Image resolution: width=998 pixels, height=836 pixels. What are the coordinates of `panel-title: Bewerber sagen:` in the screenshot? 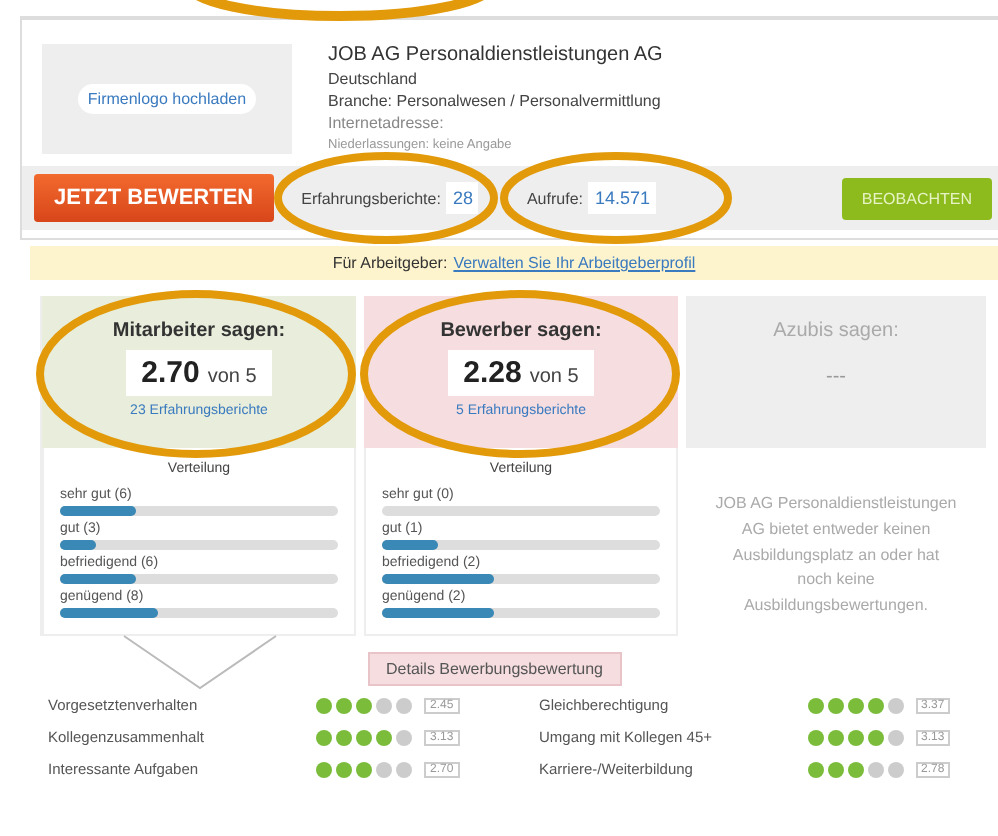 It's located at (521, 331).